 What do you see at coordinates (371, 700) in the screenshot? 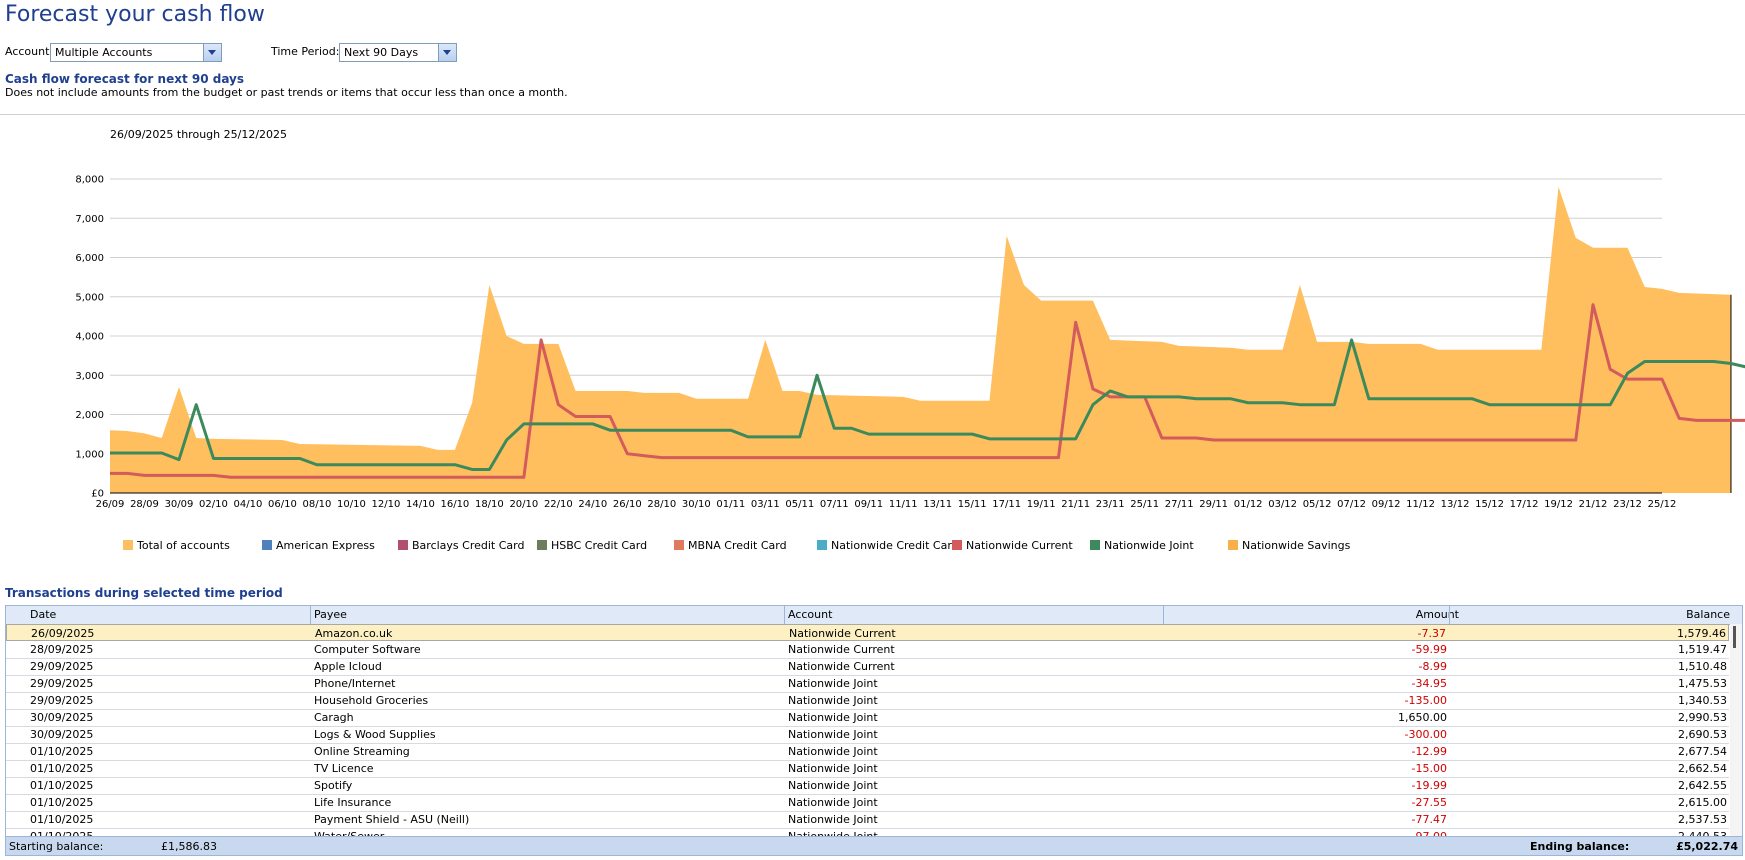
I see `cell-payee: Household Groceries` at bounding box center [371, 700].